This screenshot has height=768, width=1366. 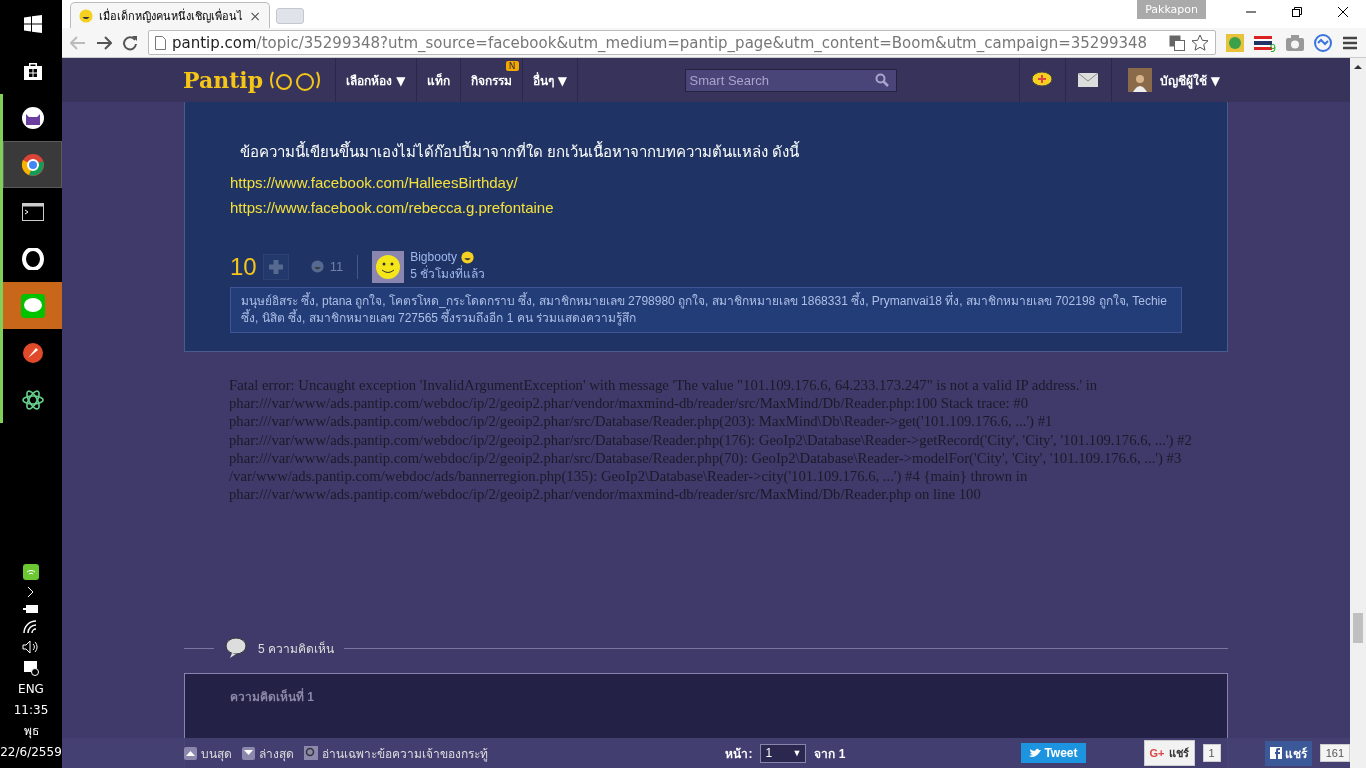 What do you see at coordinates (32, 70) in the screenshot?
I see `store-icon` at bounding box center [32, 70].